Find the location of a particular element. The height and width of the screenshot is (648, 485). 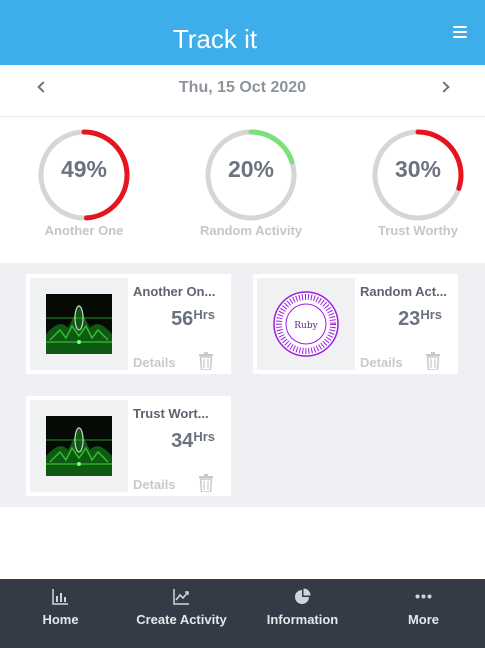

nav-information: Information is located at coordinates (302, 613).